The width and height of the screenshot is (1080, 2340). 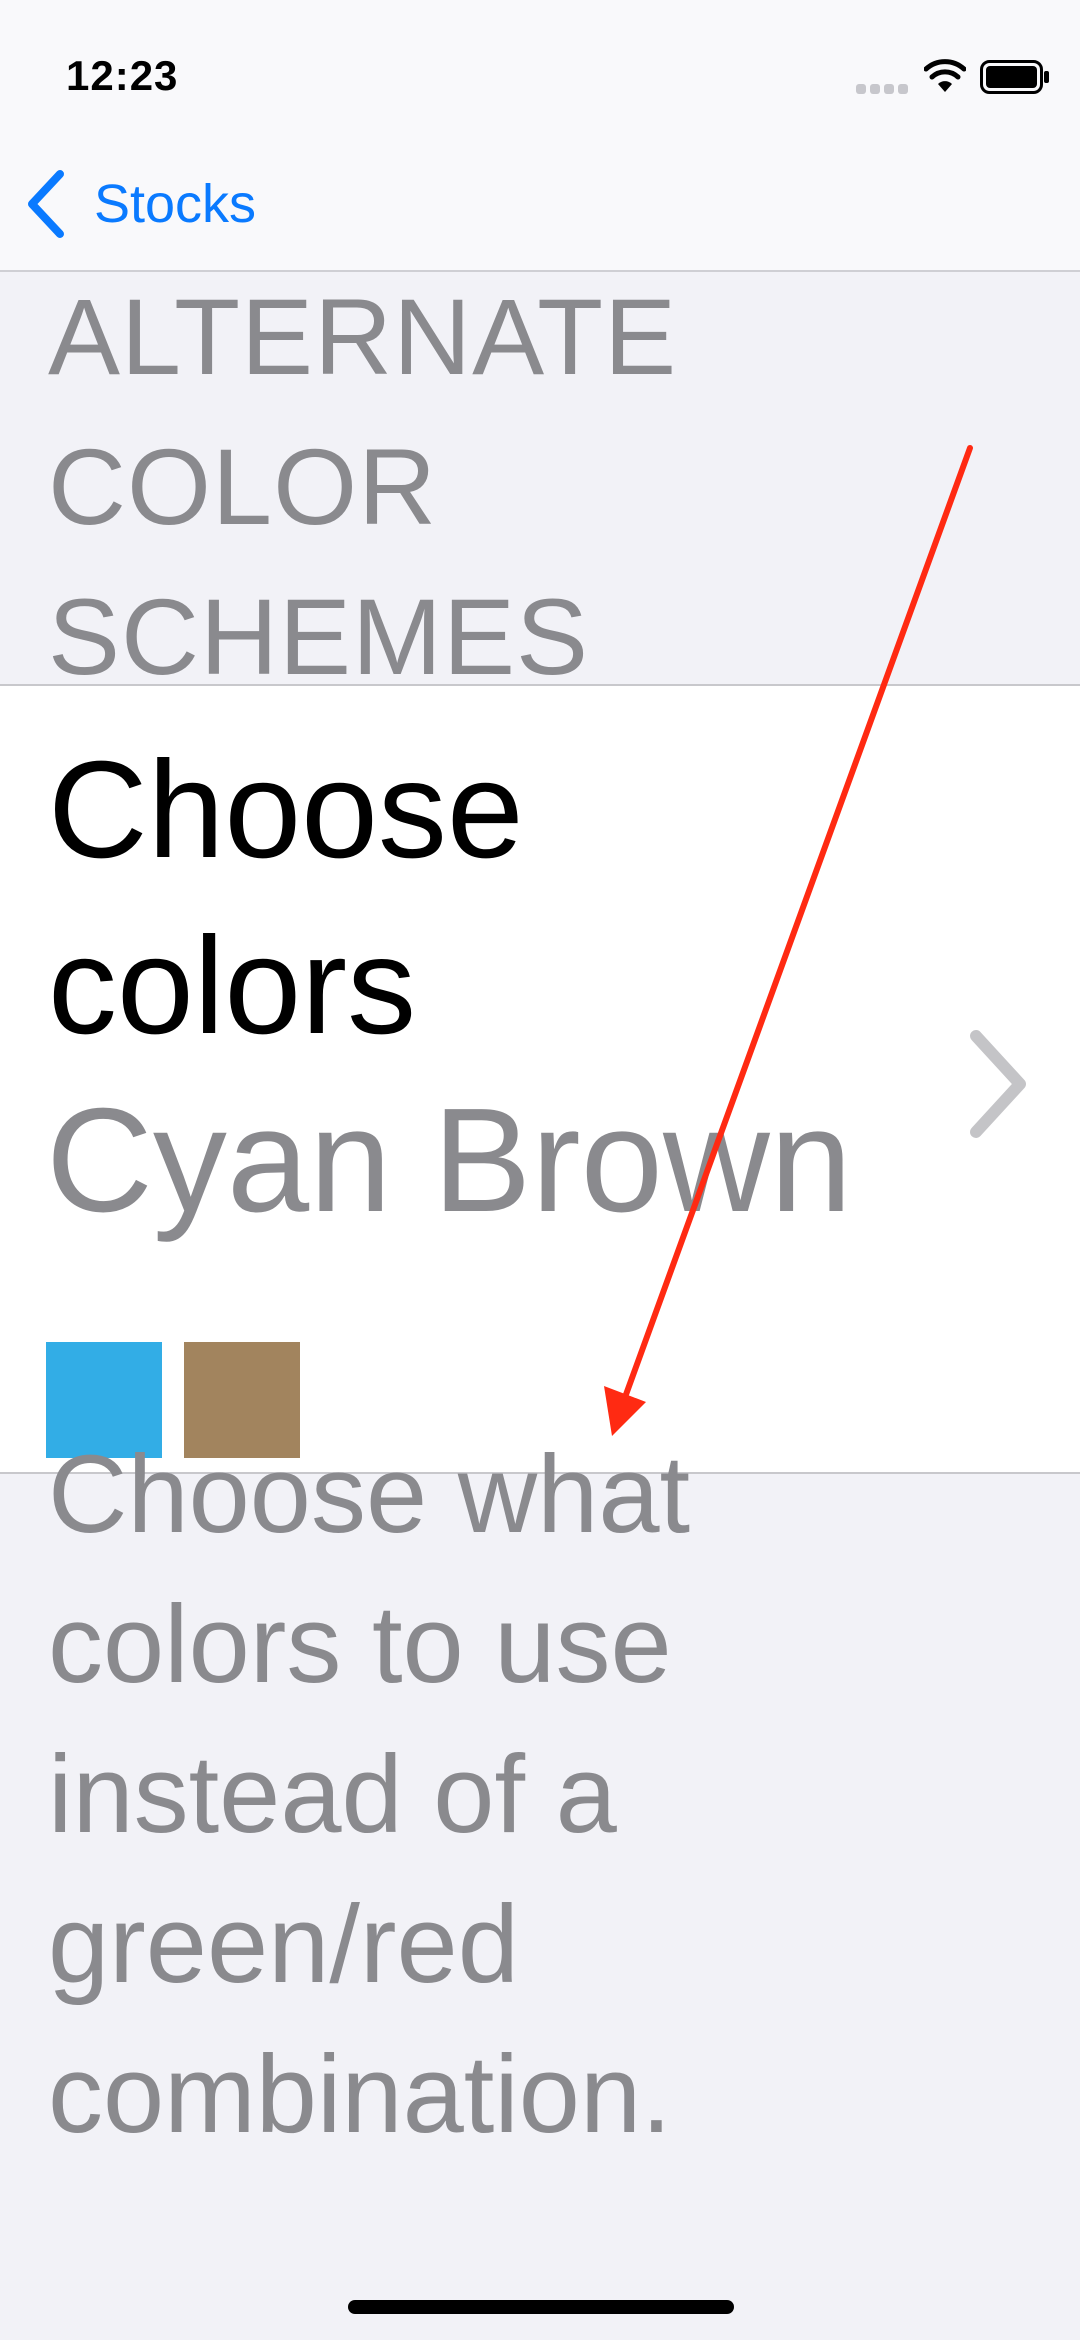 I want to click on chevron-right-icon, so click(x=998, y=1084).